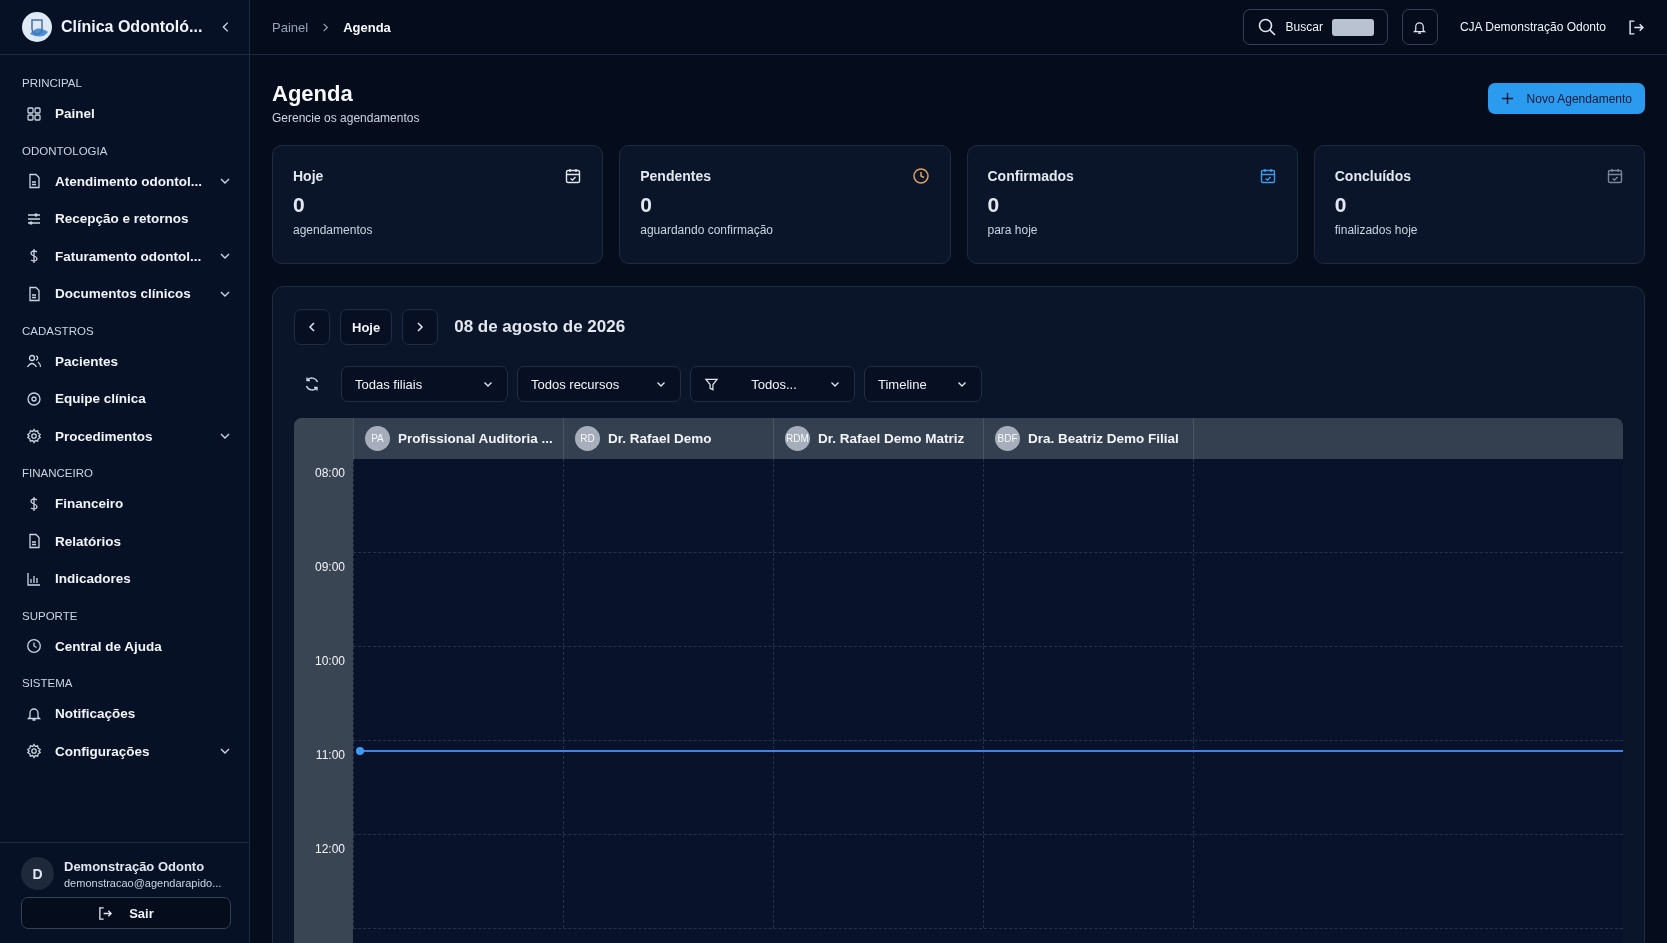  Describe the element at coordinates (660, 438) in the screenshot. I see `resource-name: Dr. Rafael Demo` at that location.